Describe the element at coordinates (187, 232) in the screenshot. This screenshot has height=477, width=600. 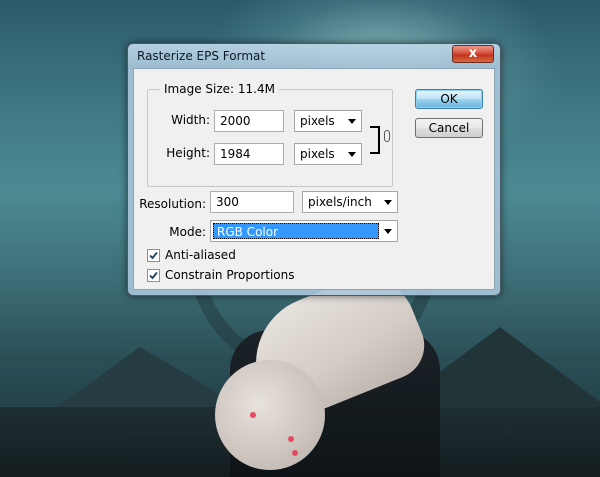
I see `mode-label: Mode:` at that location.